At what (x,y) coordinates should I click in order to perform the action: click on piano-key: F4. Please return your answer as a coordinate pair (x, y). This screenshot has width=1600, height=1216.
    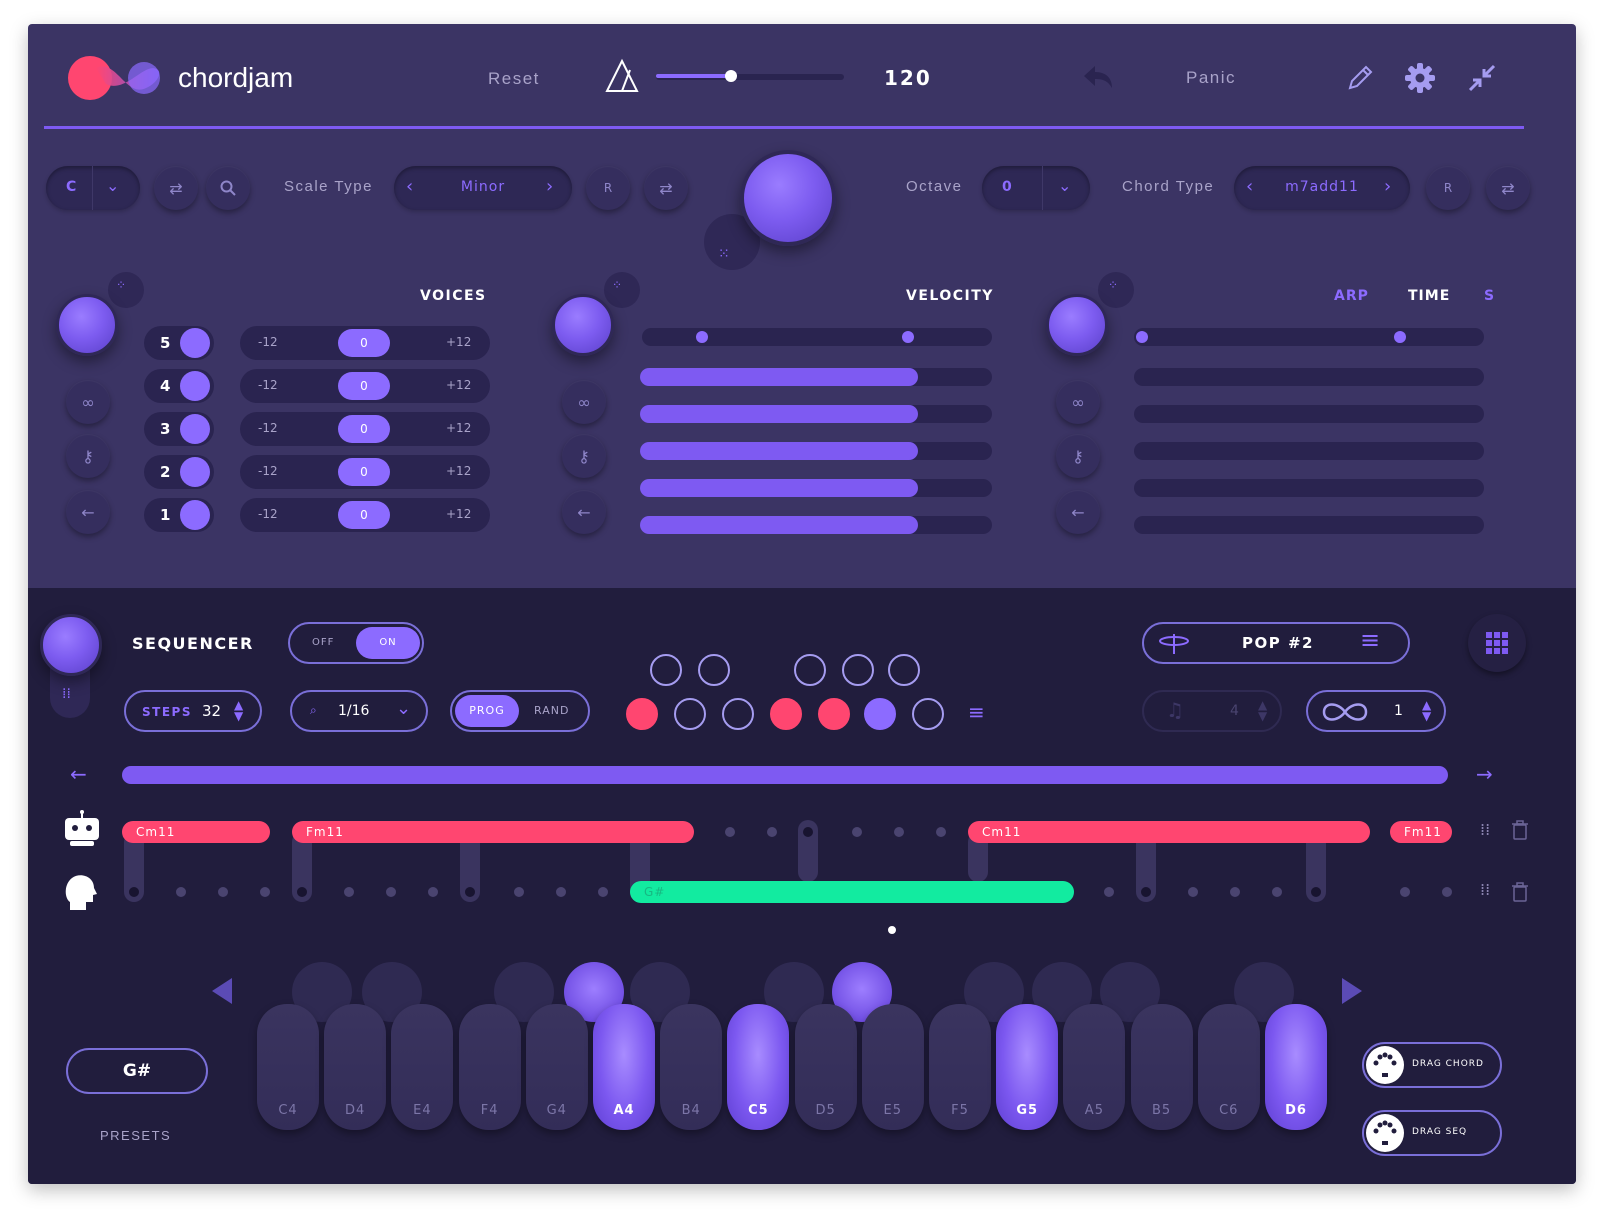
    Looking at the image, I should click on (489, 1067).